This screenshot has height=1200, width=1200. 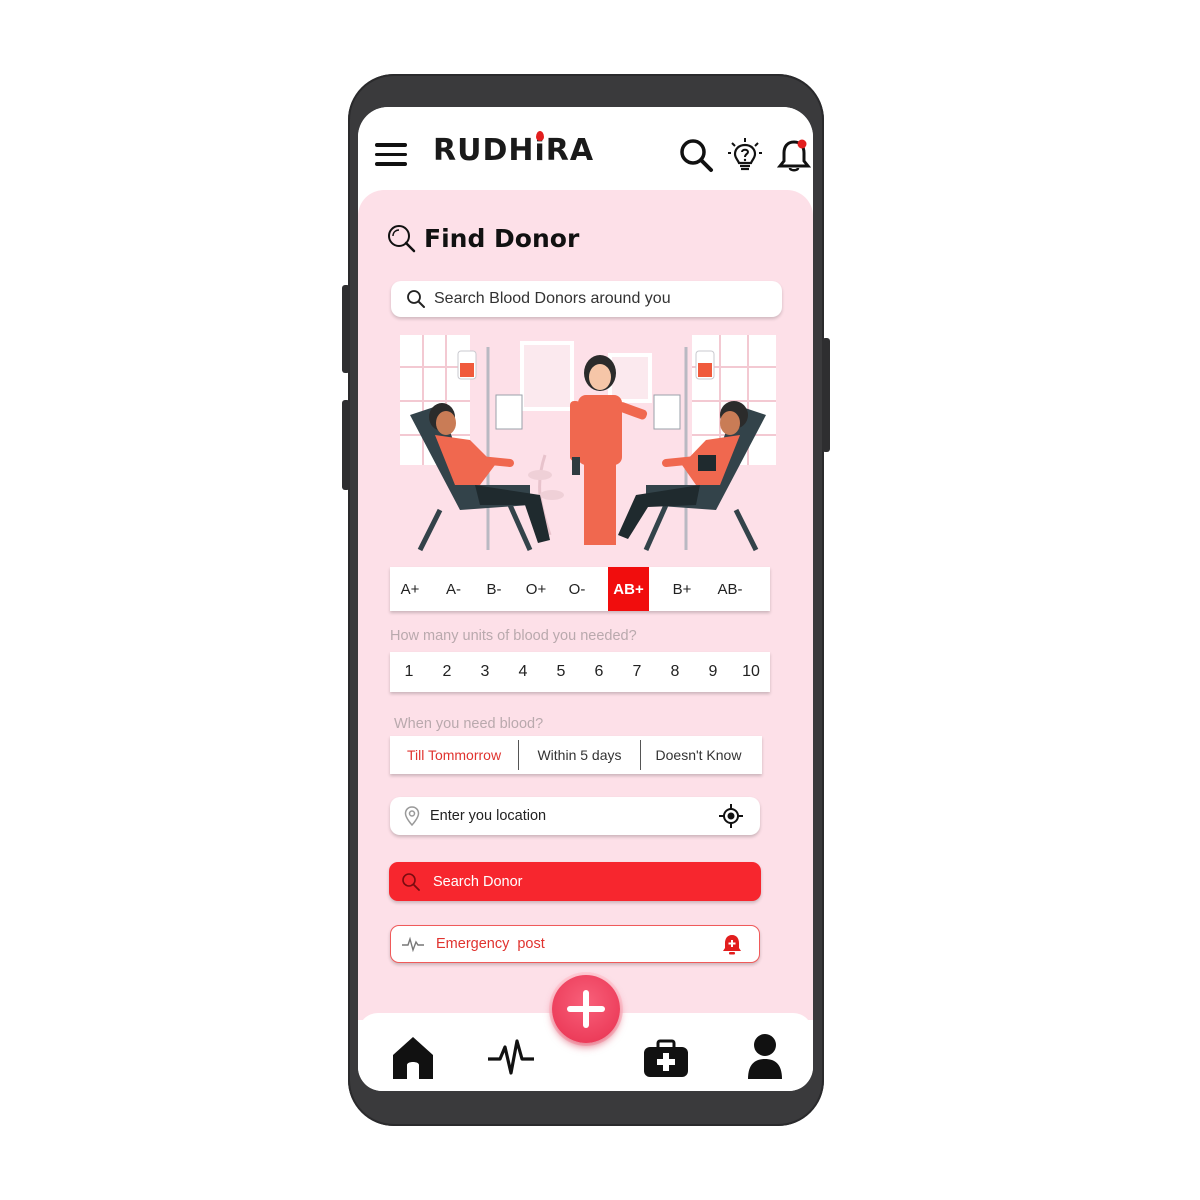 I want to click on blood-type-selector: A+ A- B- O+ O- AB+ B+ AB-, so click(x=580, y=589).